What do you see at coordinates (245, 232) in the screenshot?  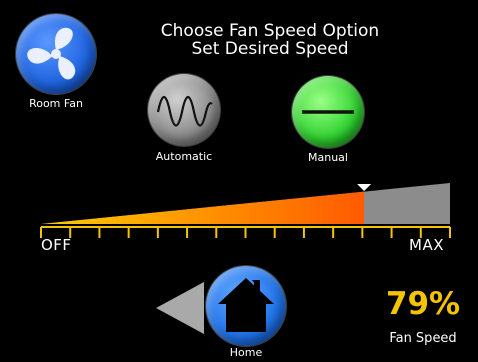 I see `scale-ticks` at bounding box center [245, 232].